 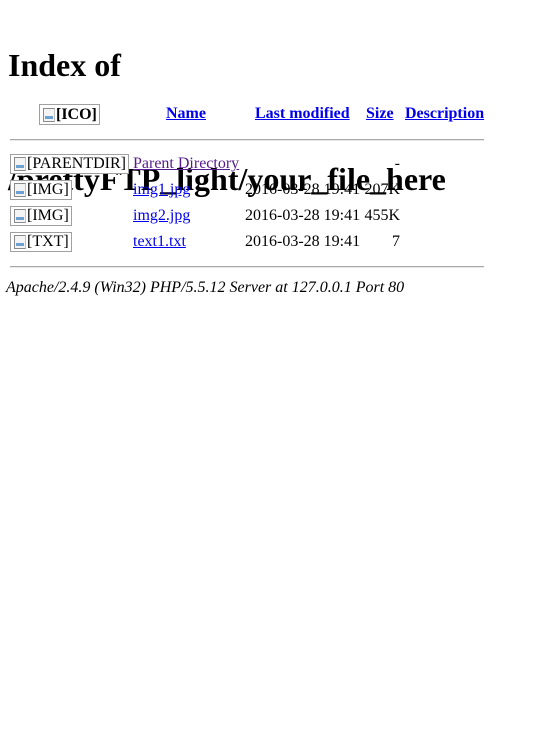 I want to click on text-file-icon: [TXT], so click(x=41, y=242).